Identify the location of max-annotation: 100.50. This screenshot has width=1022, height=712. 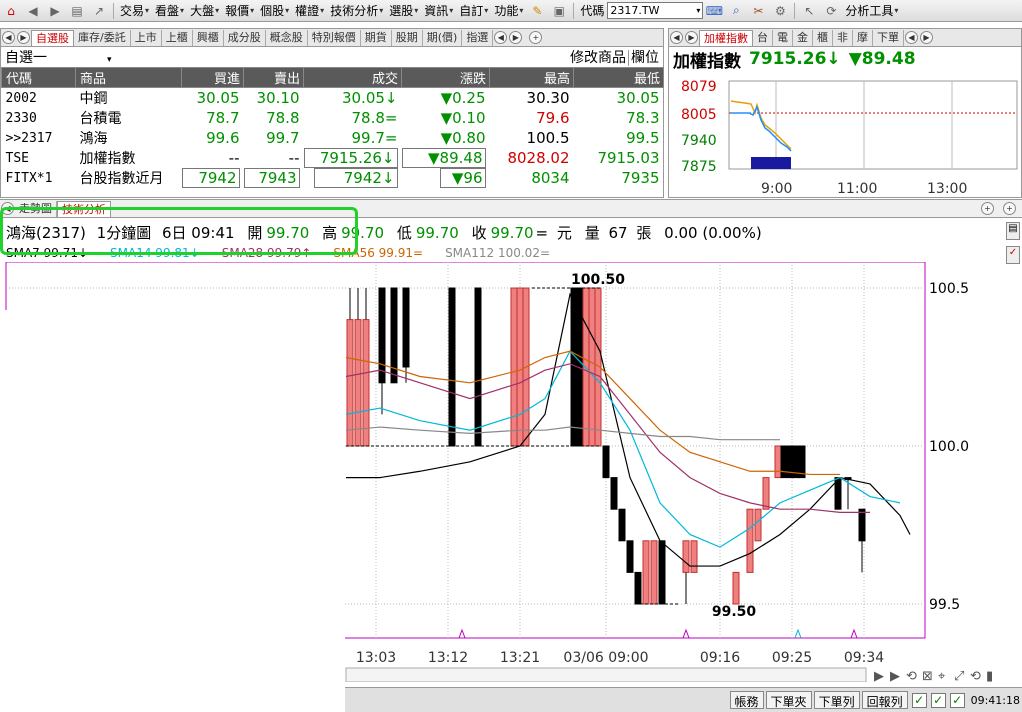
(598, 280).